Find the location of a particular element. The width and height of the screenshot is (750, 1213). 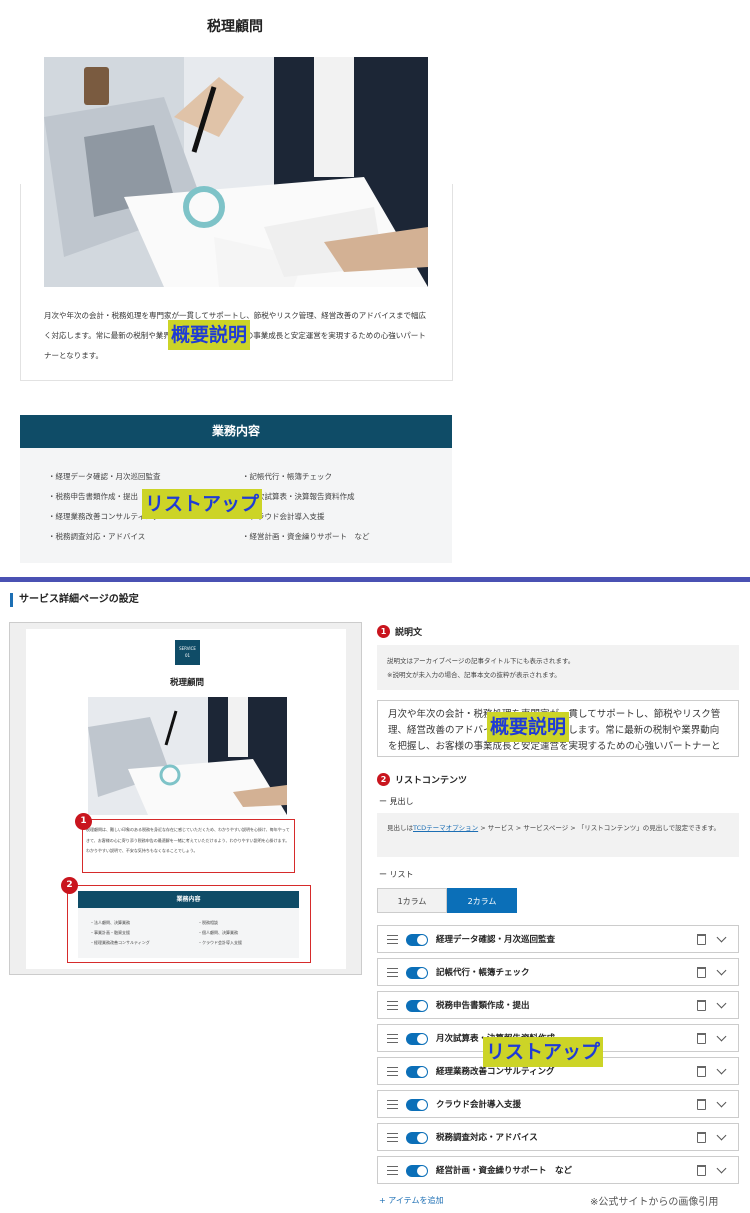

list-row: 記帳代行・帳簿チェック is located at coordinates (558, 972).